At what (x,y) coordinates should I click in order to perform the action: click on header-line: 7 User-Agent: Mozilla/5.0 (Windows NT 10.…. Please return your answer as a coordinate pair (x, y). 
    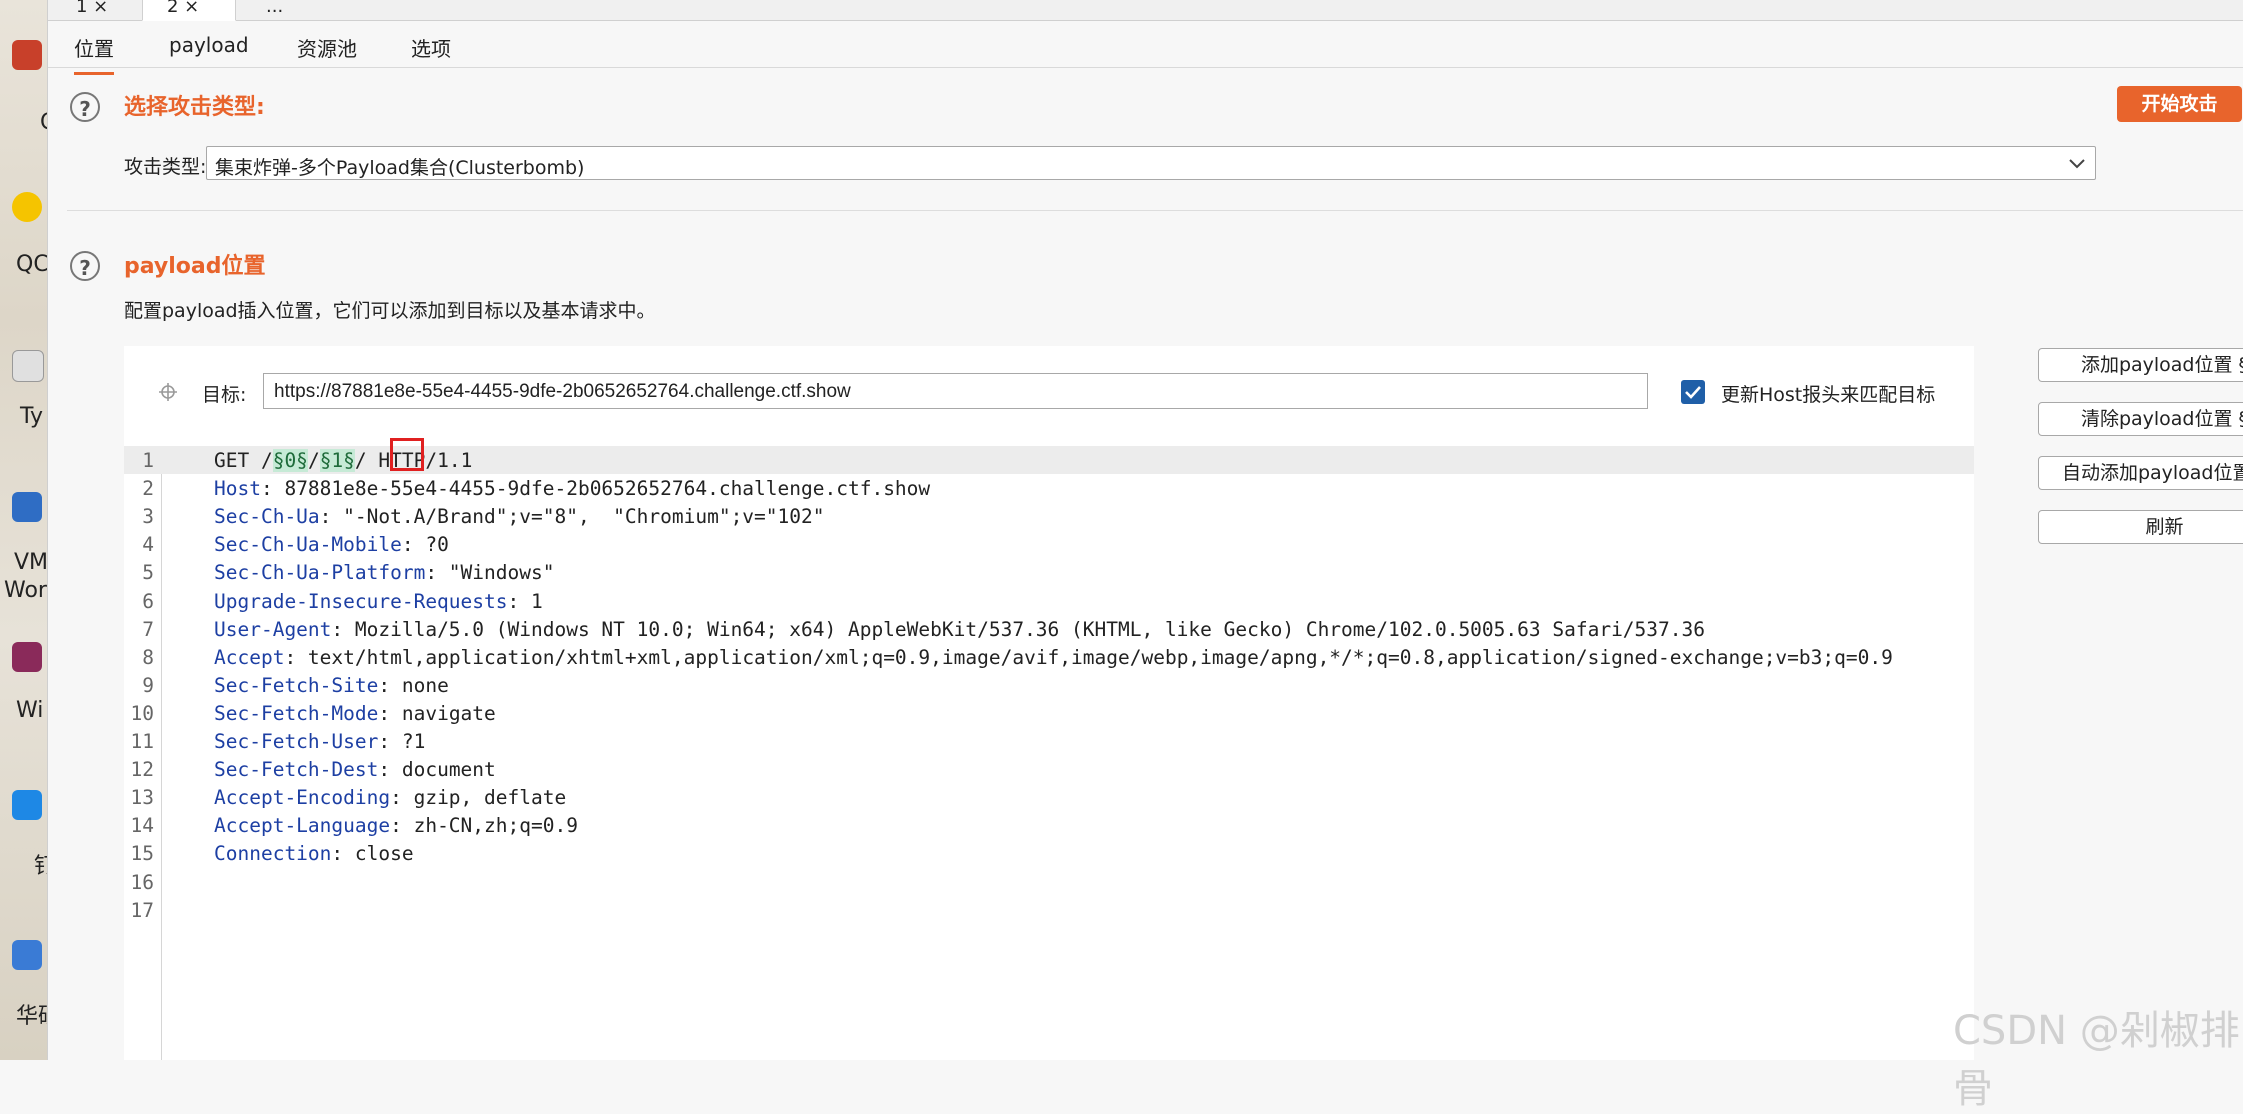
    Looking at the image, I should click on (1049, 629).